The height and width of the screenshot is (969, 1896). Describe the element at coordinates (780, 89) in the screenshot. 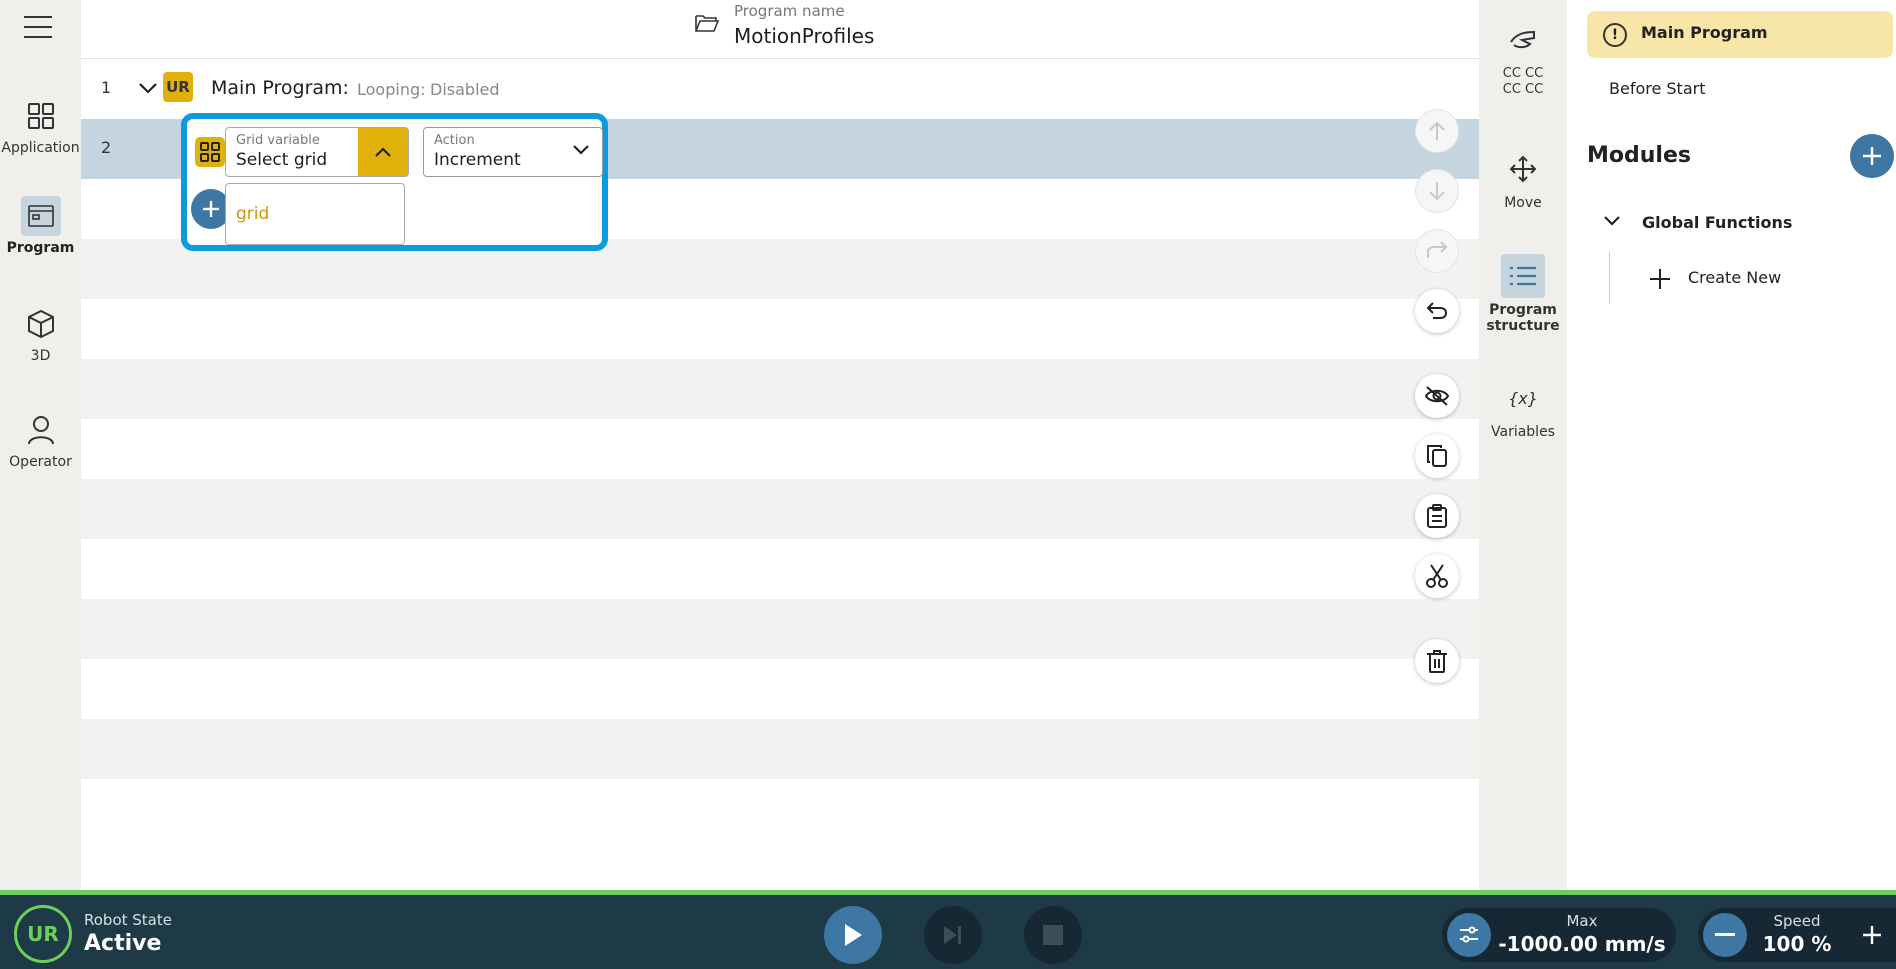

I see `program-row-1: 1 UR Main Program: Looping: Disabled` at that location.